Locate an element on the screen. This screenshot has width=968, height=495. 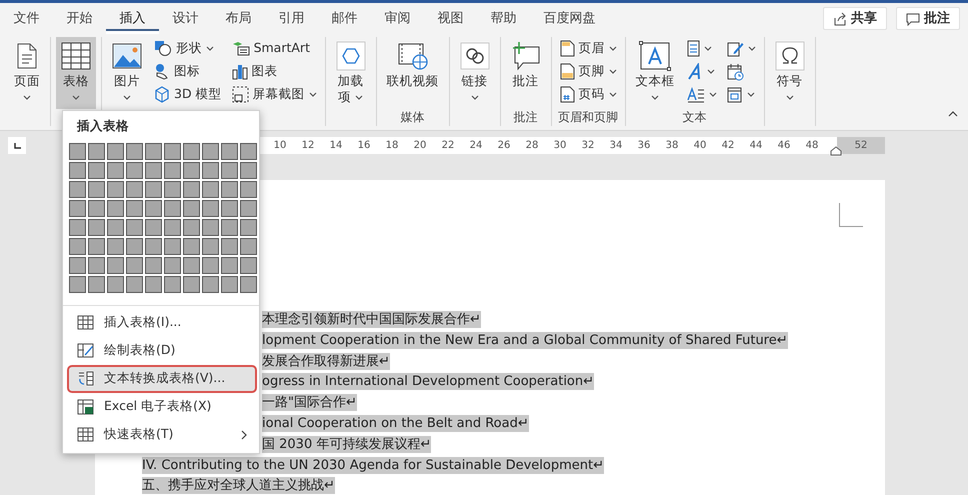
ruler-number: 18 is located at coordinates (392, 146).